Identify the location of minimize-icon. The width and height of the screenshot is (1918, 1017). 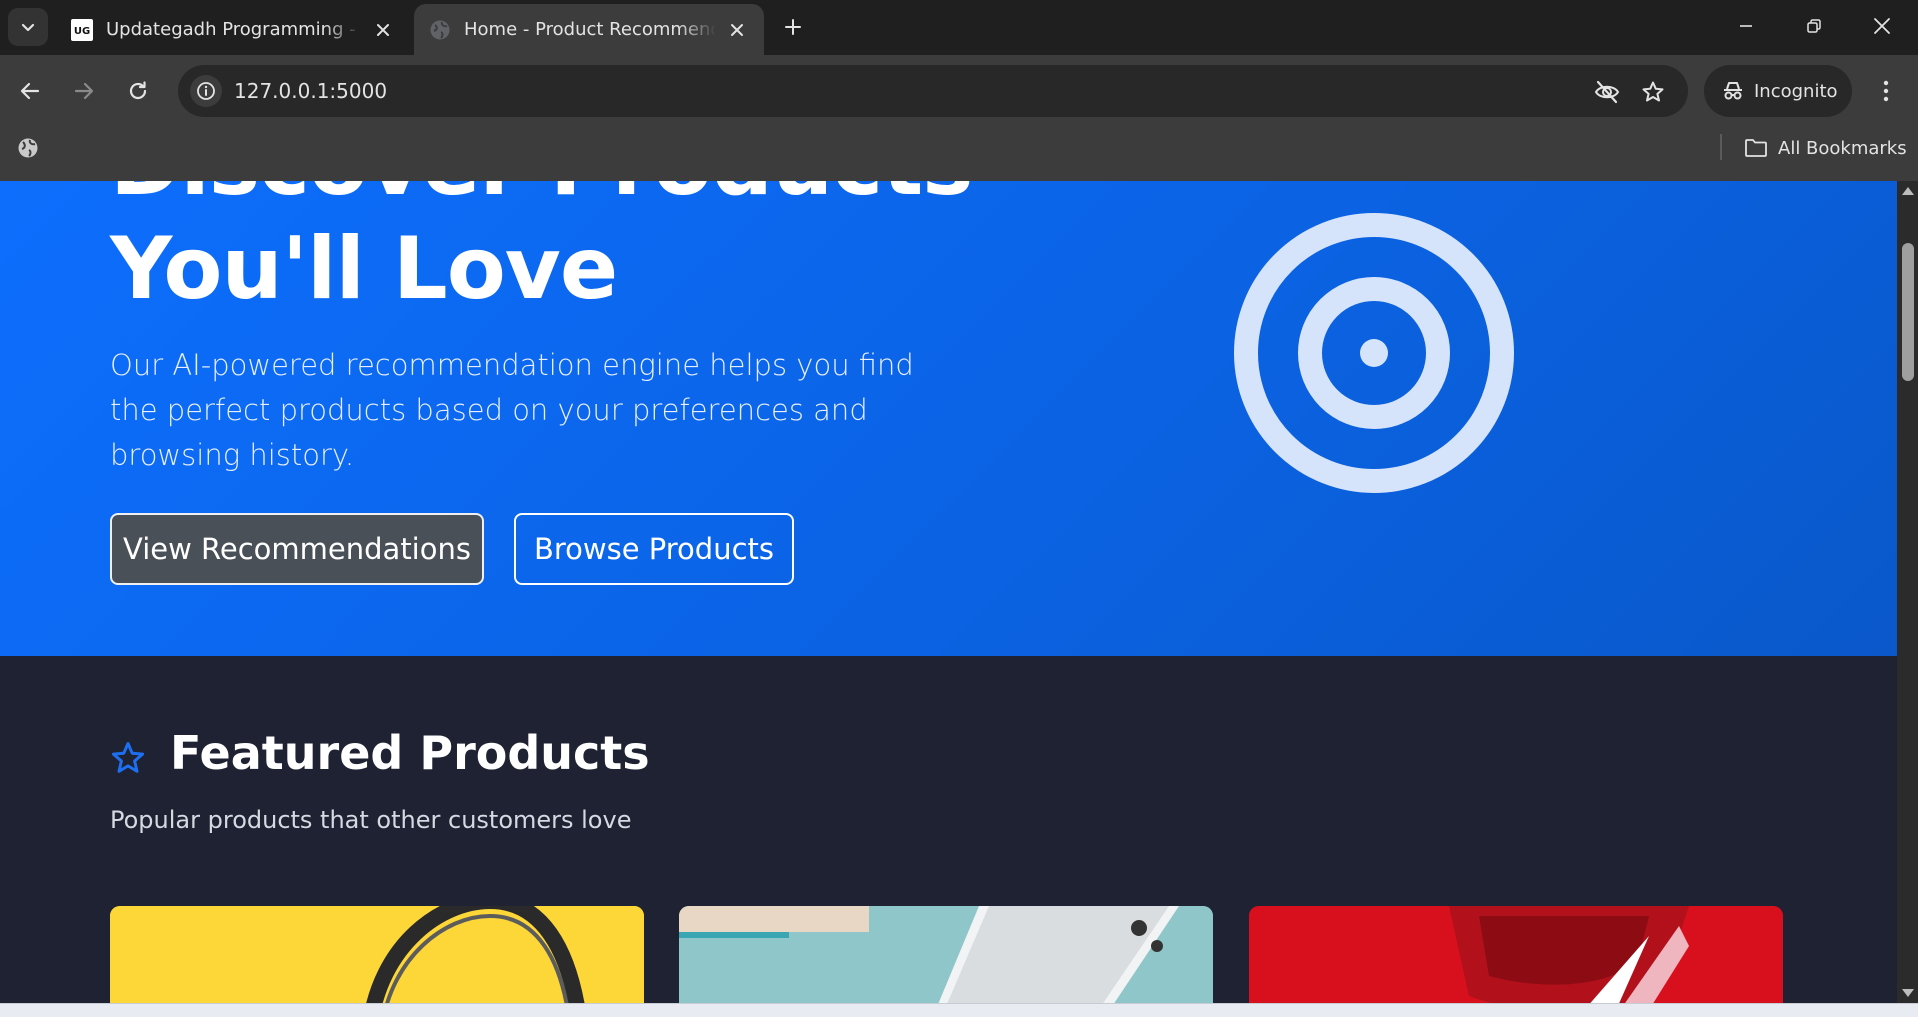
(1746, 26).